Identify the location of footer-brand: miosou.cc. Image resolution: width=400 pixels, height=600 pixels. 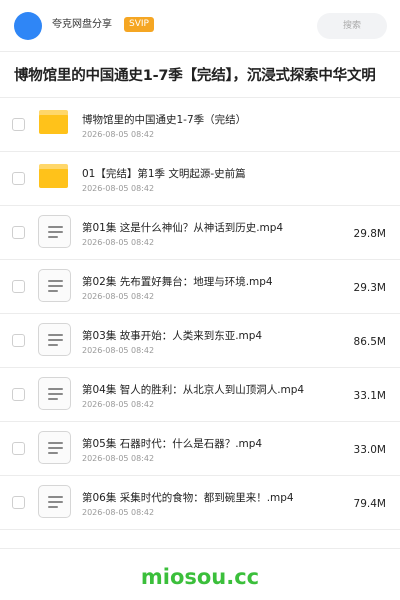
(200, 577).